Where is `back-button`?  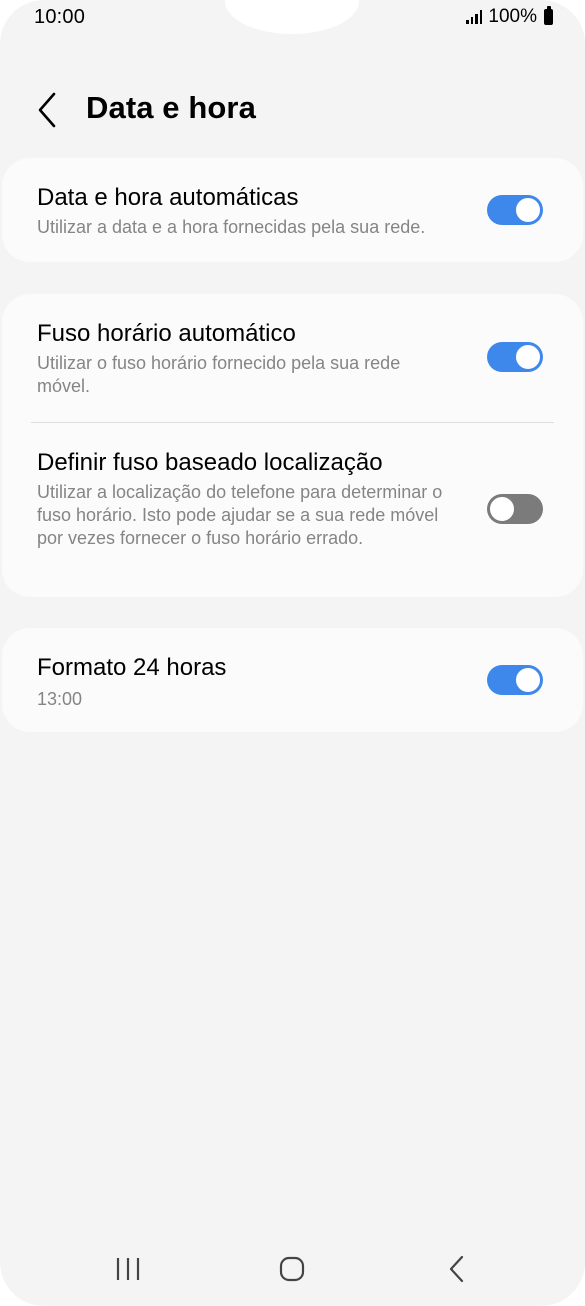 back-button is located at coordinates (50, 110).